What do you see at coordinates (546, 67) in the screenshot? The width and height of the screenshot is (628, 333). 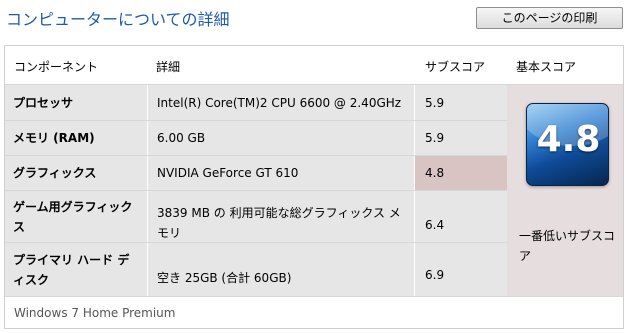 I see `header-basescore: 基本スコア` at bounding box center [546, 67].